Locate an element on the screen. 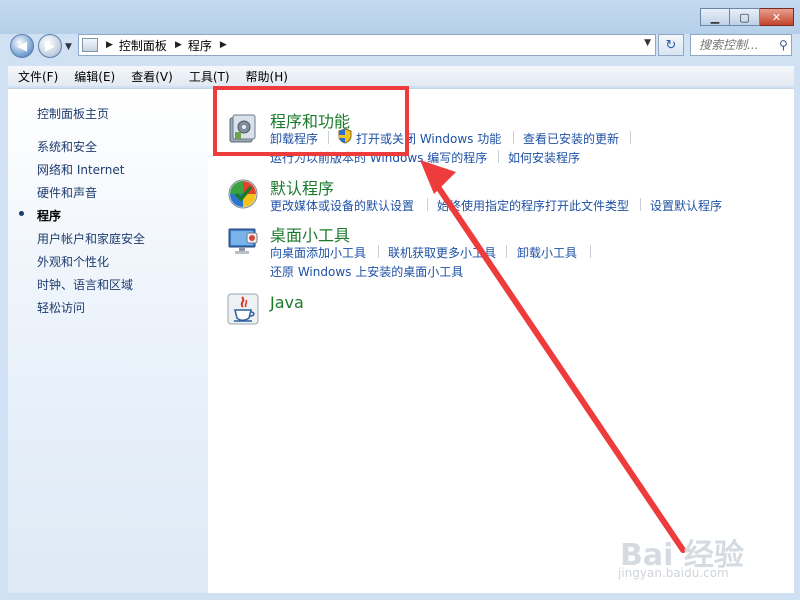  search-input is located at coordinates (737, 45).